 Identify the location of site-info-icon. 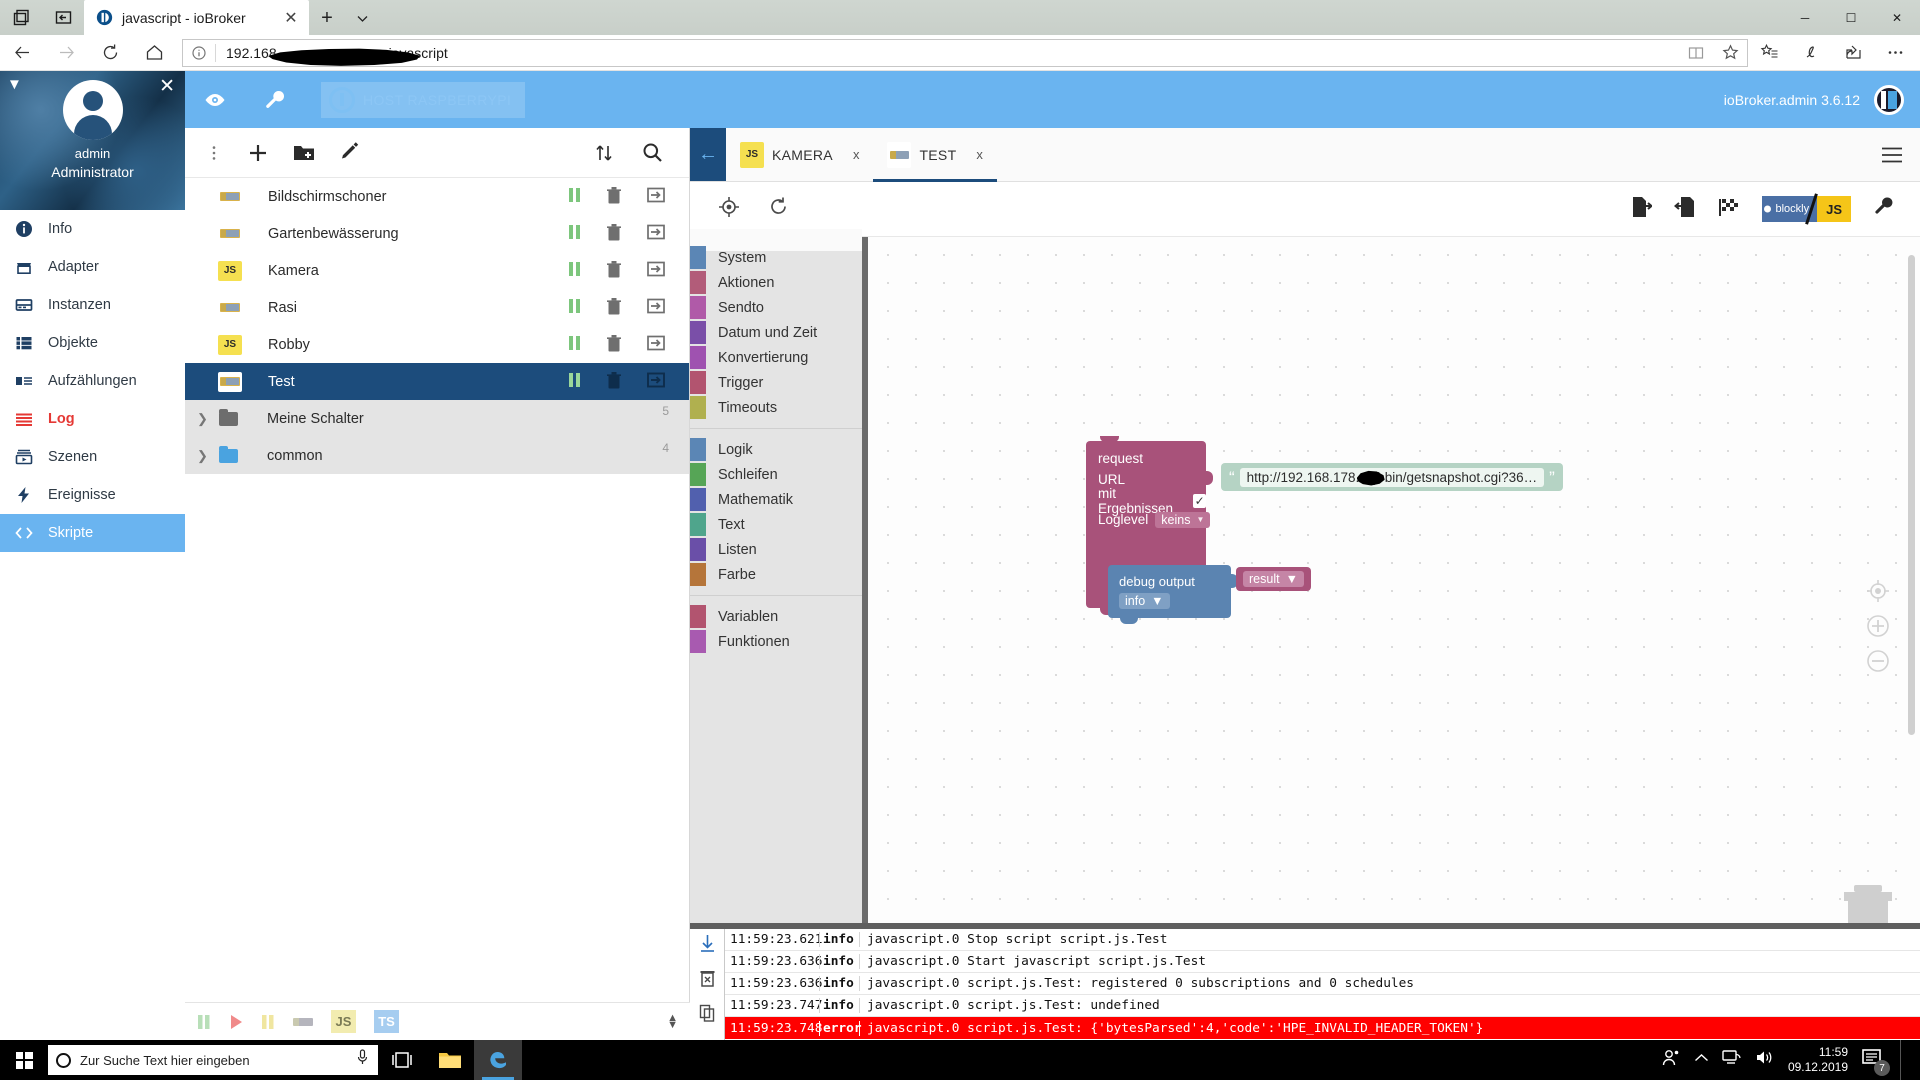
(199, 52).